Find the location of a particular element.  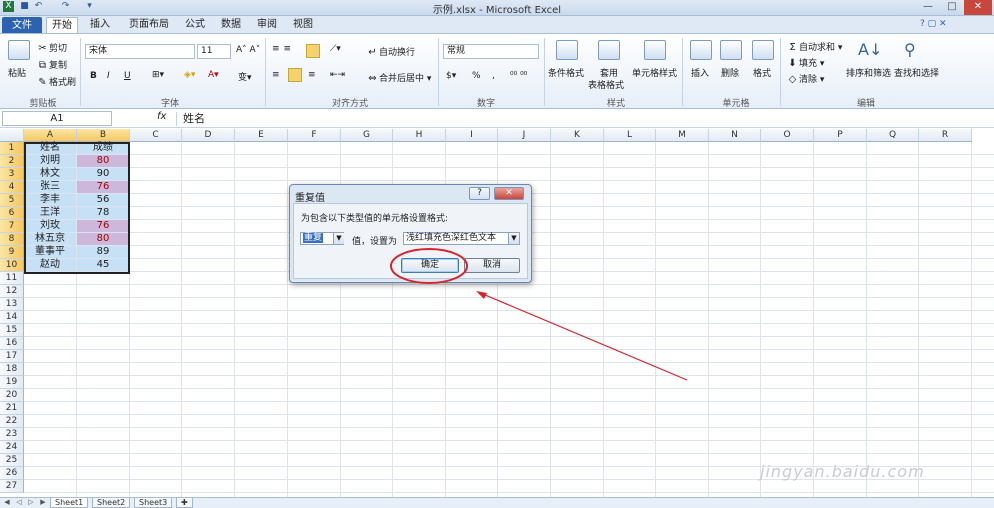

annotation-arrow-line is located at coordinates (582, 336).